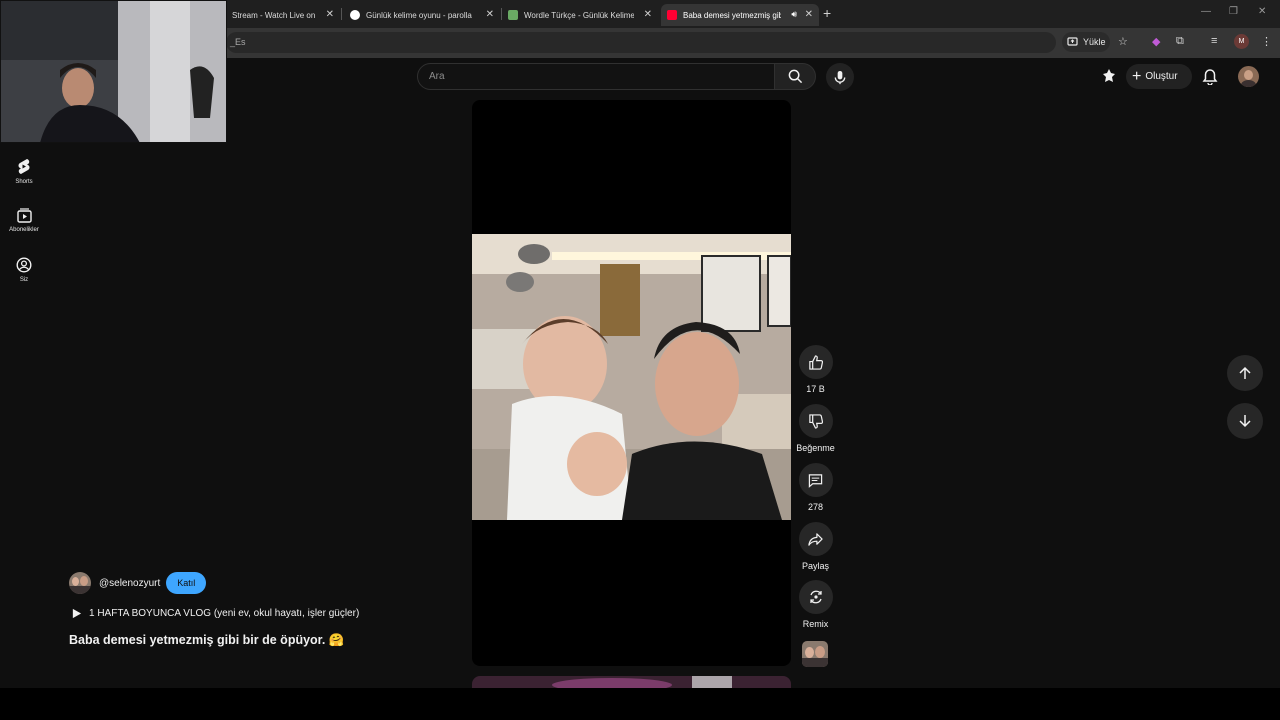  I want to click on create-label: Oluştur, so click(1161, 76).